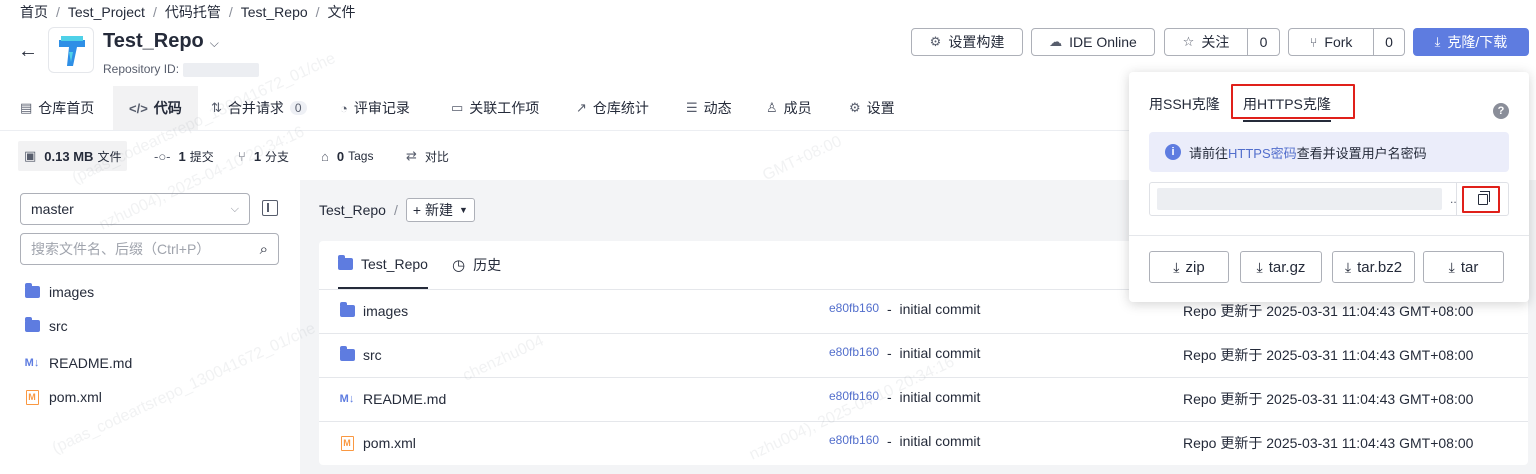 The width and height of the screenshot is (1536, 474). What do you see at coordinates (259, 108) in the screenshot?
I see `tab-merge-requests: ⇅ 合并请求 0` at bounding box center [259, 108].